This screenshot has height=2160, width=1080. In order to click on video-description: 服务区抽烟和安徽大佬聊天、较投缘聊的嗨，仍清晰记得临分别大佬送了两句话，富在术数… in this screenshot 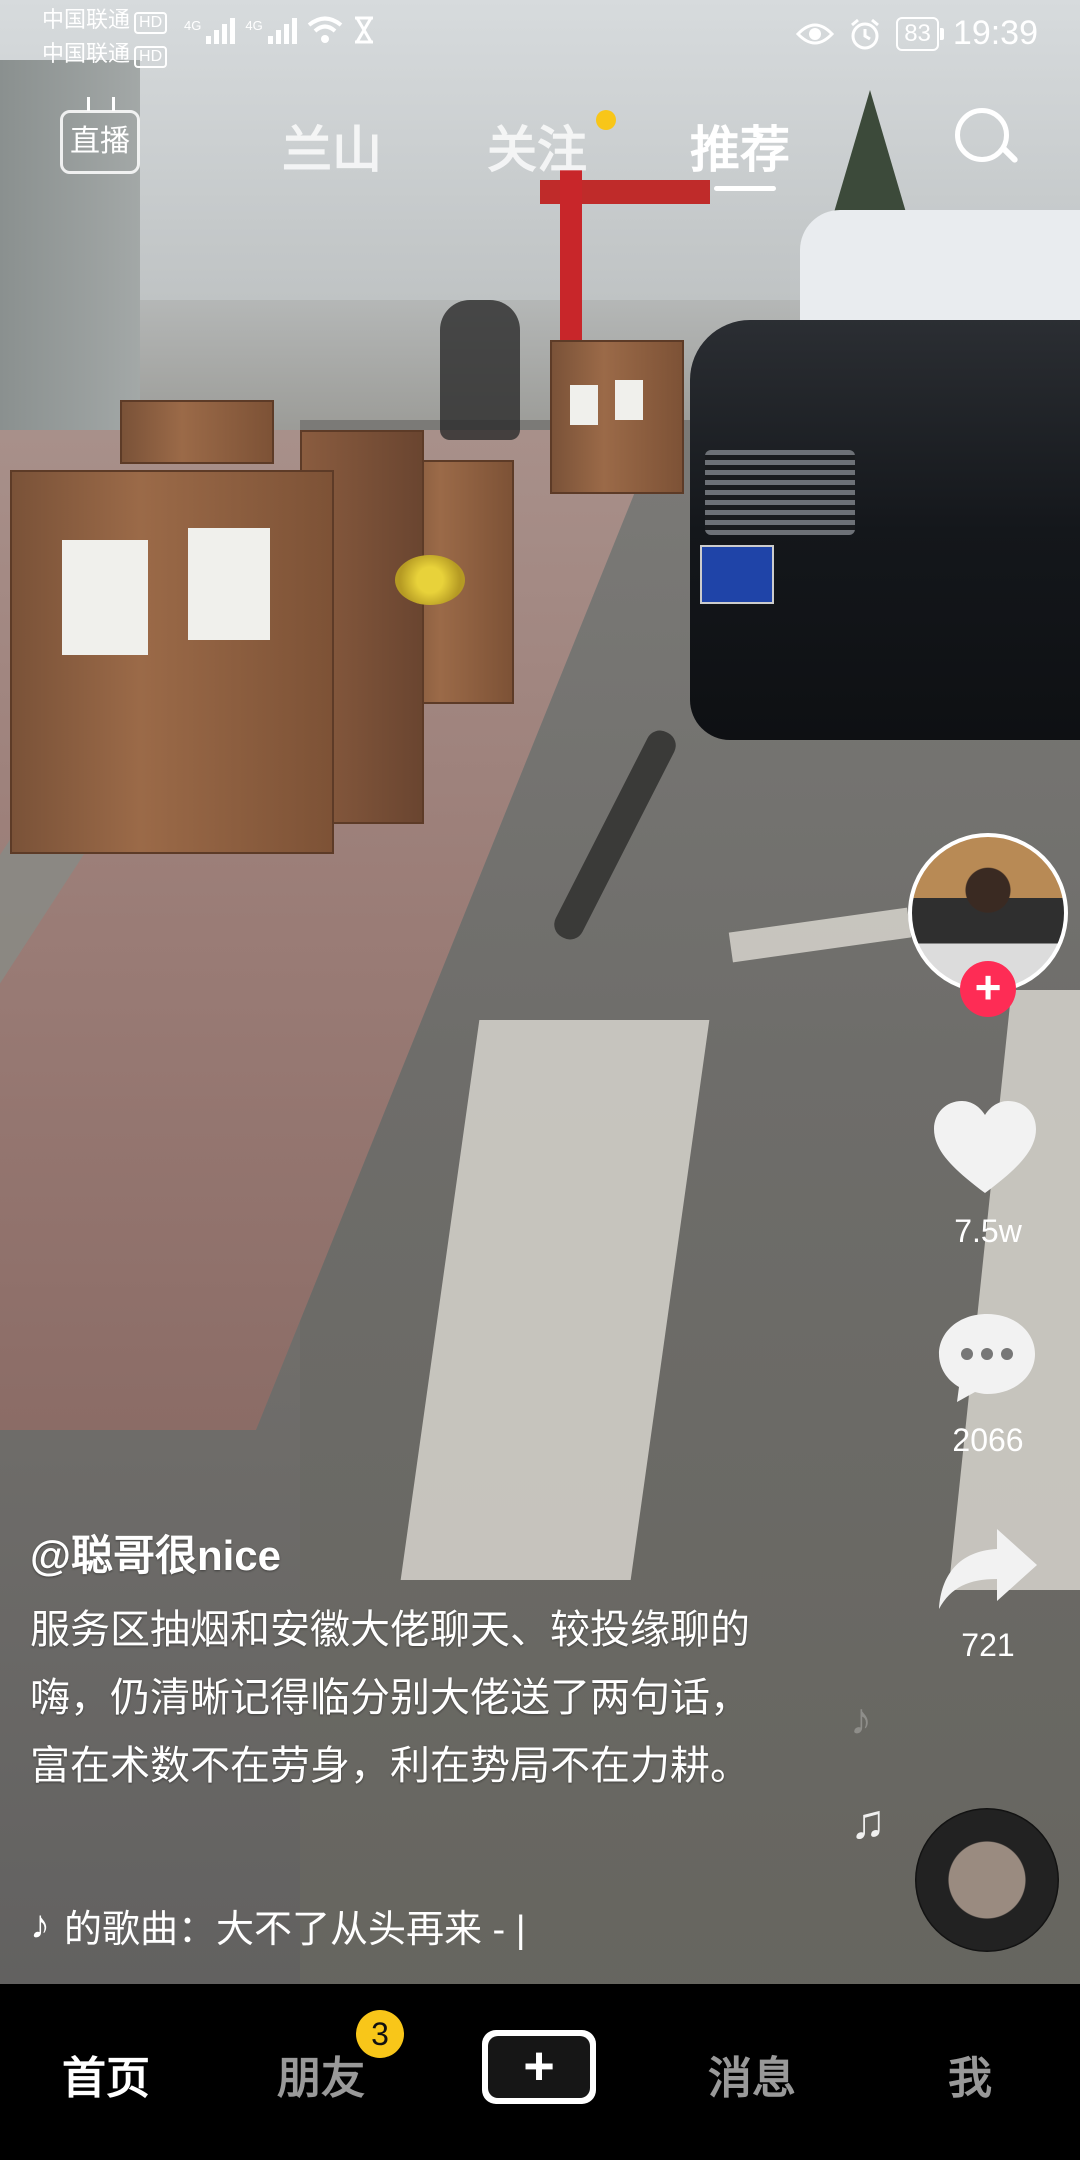, I will do `click(390, 1698)`.